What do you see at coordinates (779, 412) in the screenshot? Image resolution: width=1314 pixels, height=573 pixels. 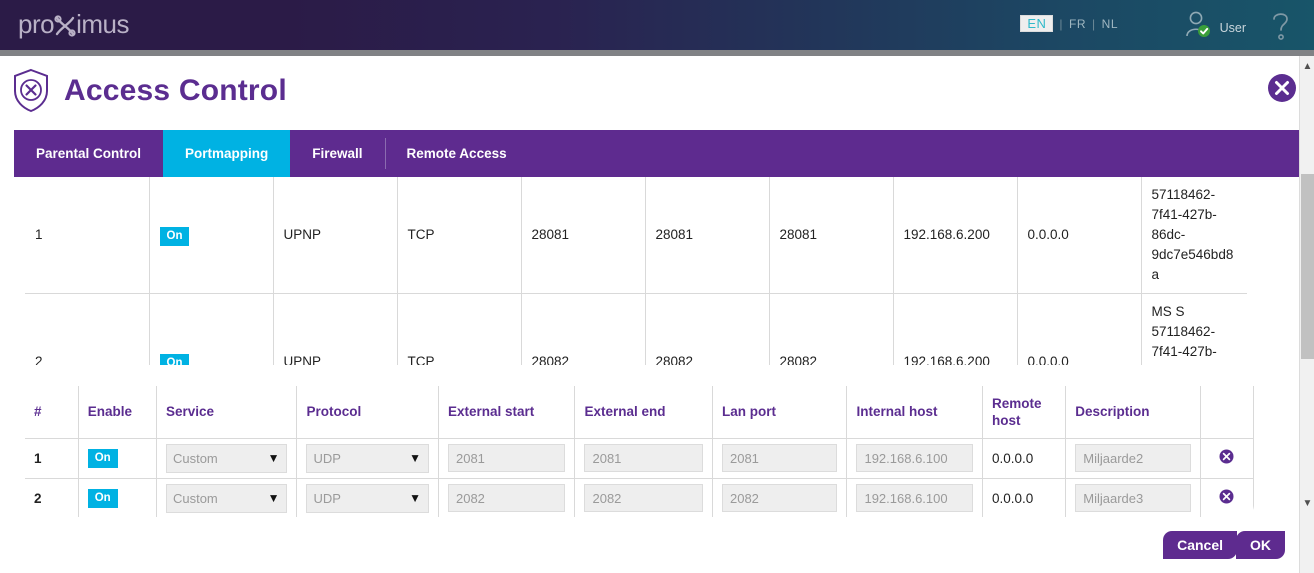 I see `col-header-lan-port: Lan port` at bounding box center [779, 412].